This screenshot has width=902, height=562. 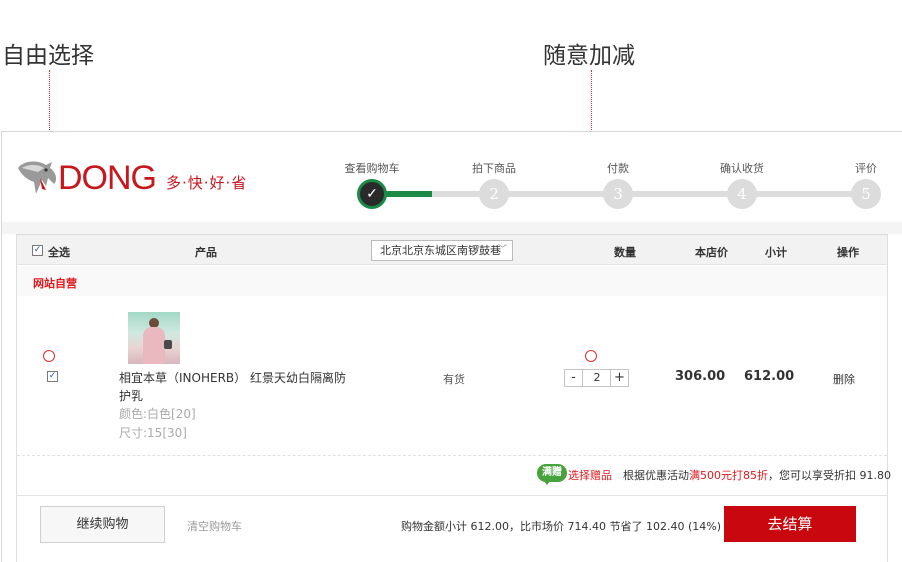 What do you see at coordinates (454, 476) in the screenshot?
I see `promotion-row: 满赠 选择赠品 根据优惠活动满500元打85折，您可以享受折扣 91.80` at bounding box center [454, 476].